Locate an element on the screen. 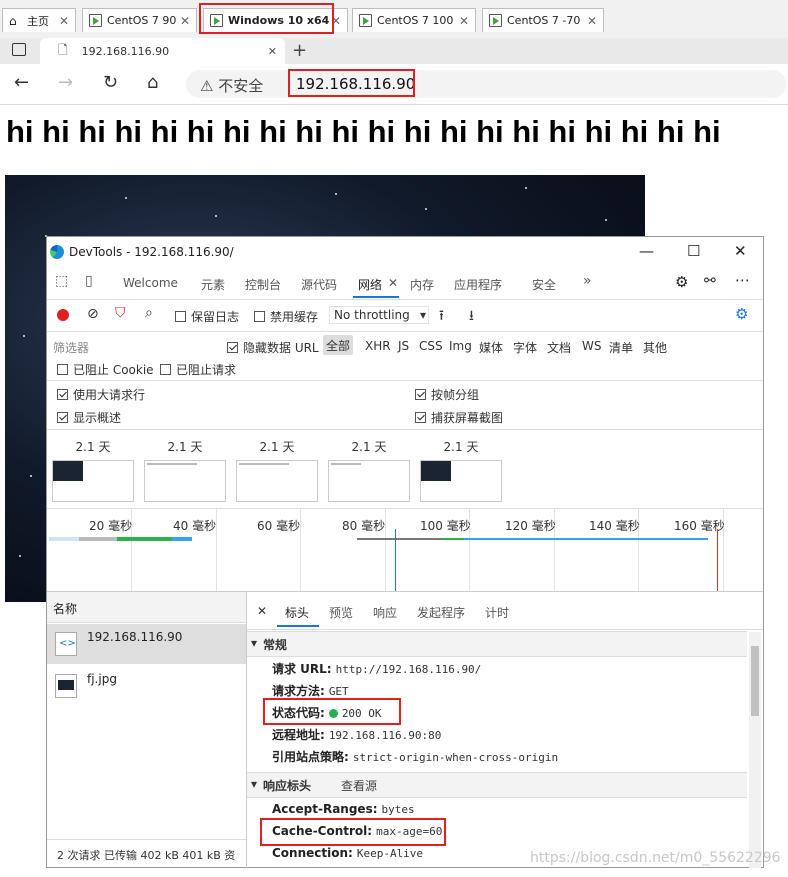  connect-icon: ⚯ is located at coordinates (710, 281).